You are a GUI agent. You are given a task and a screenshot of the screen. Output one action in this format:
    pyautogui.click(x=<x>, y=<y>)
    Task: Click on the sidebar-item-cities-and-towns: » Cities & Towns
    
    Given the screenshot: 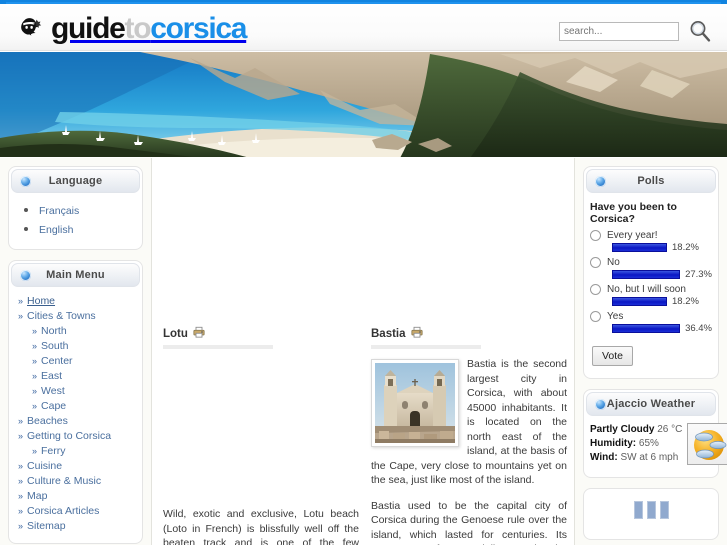 What is the action you would take?
    pyautogui.click(x=75, y=315)
    